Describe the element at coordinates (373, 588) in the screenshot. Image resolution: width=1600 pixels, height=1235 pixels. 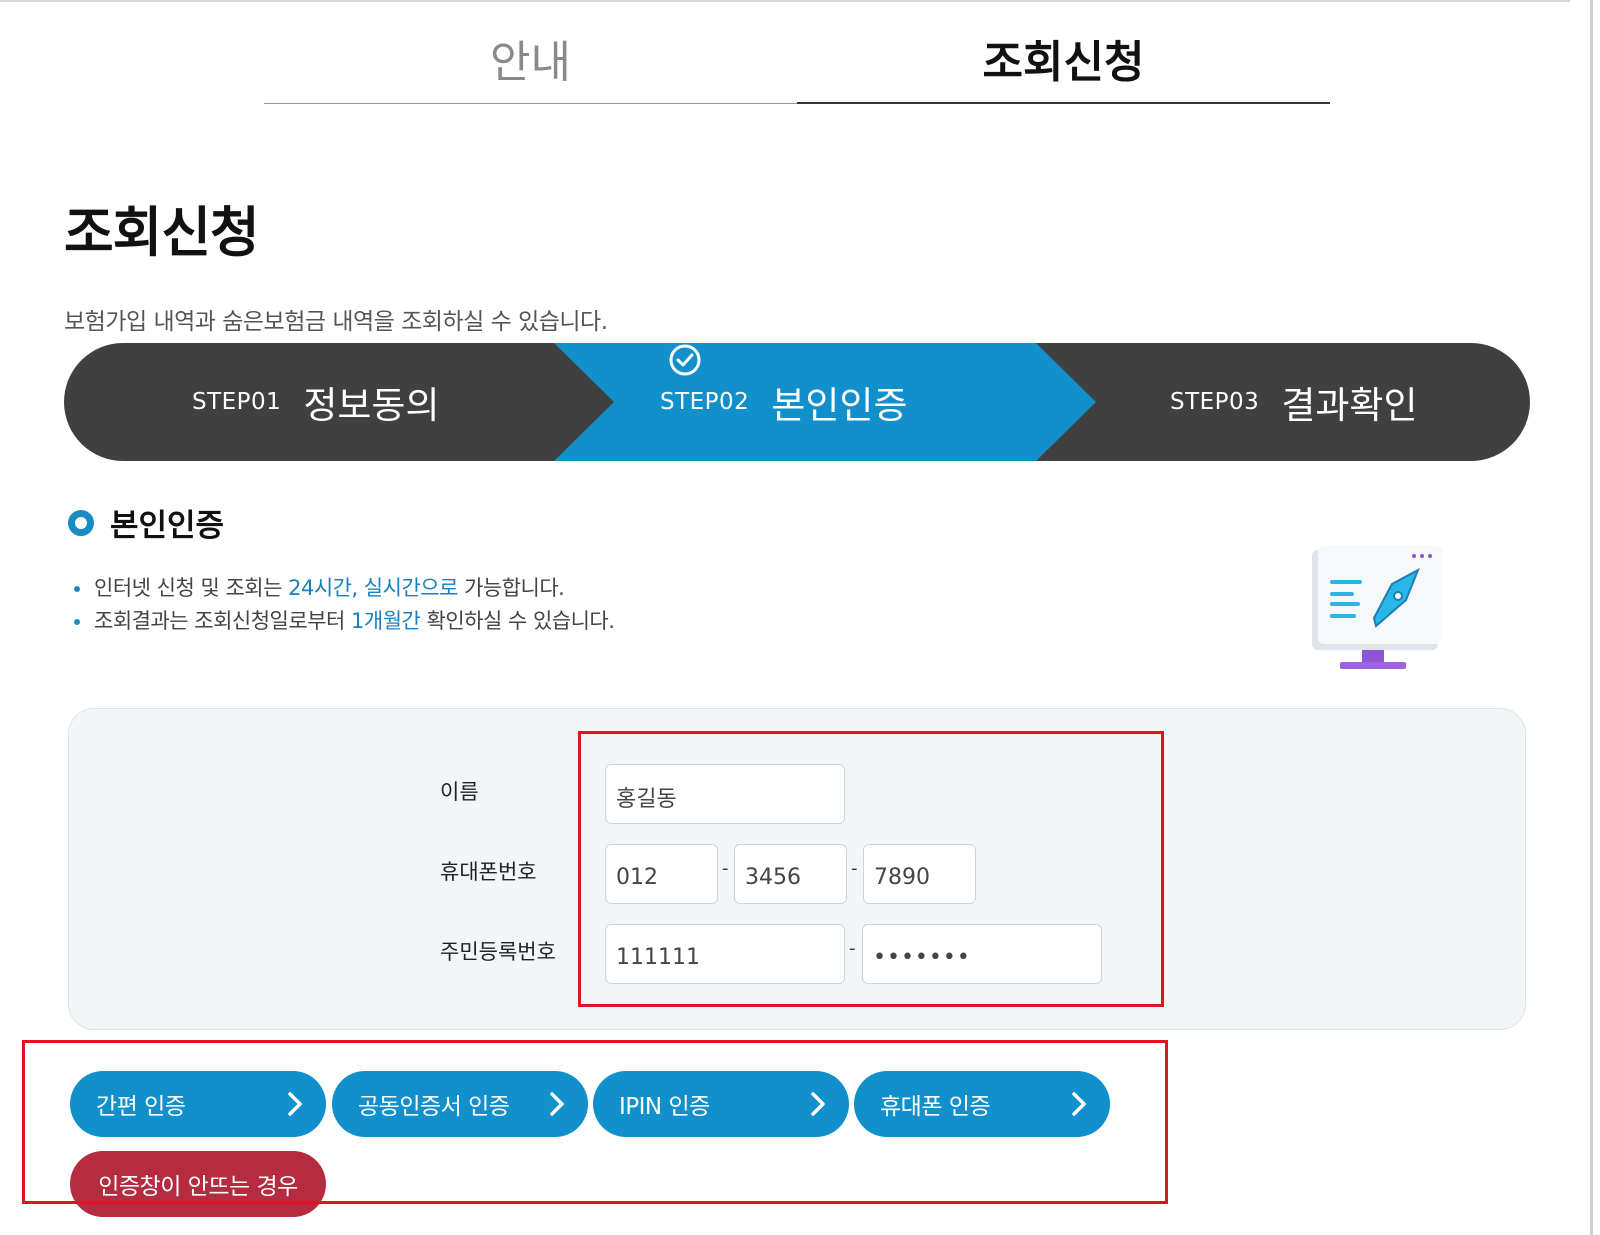
I see `notice-highlight: 24시간, 실시간으로` at that location.